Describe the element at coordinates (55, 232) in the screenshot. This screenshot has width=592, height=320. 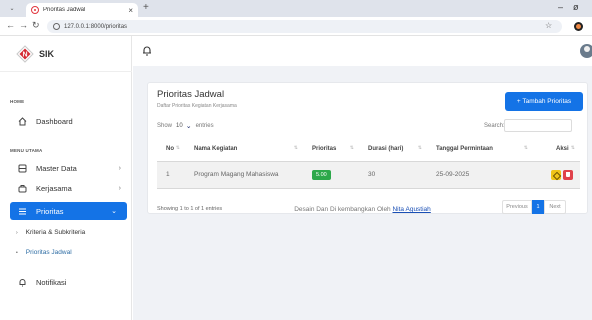
I see `sidebar-subitem-label: Kriteria & Subkriteria` at that location.